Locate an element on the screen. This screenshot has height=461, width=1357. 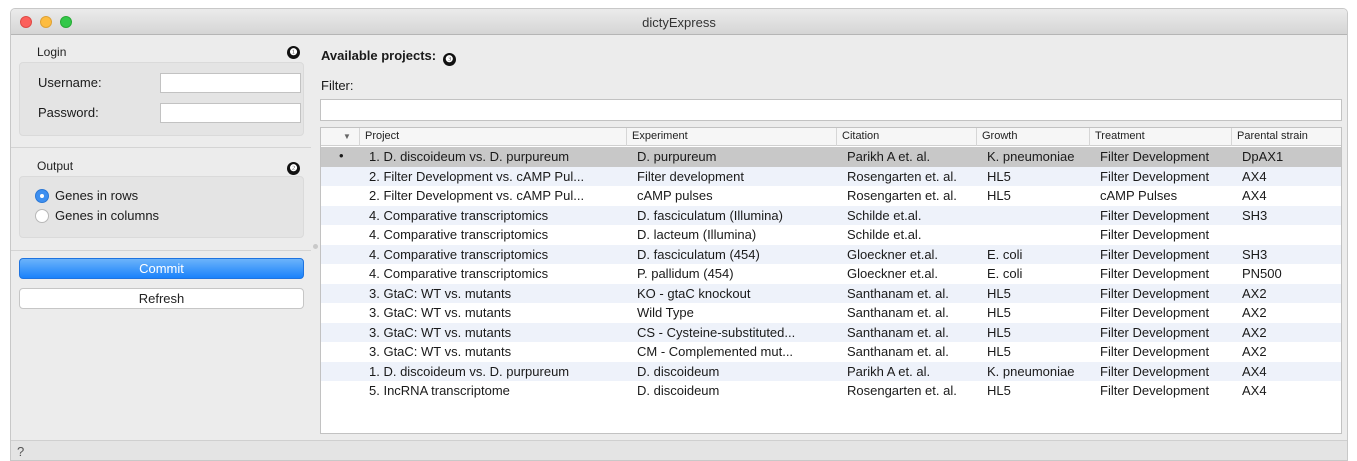
table-cell: DpAX1 is located at coordinates (1263, 156).